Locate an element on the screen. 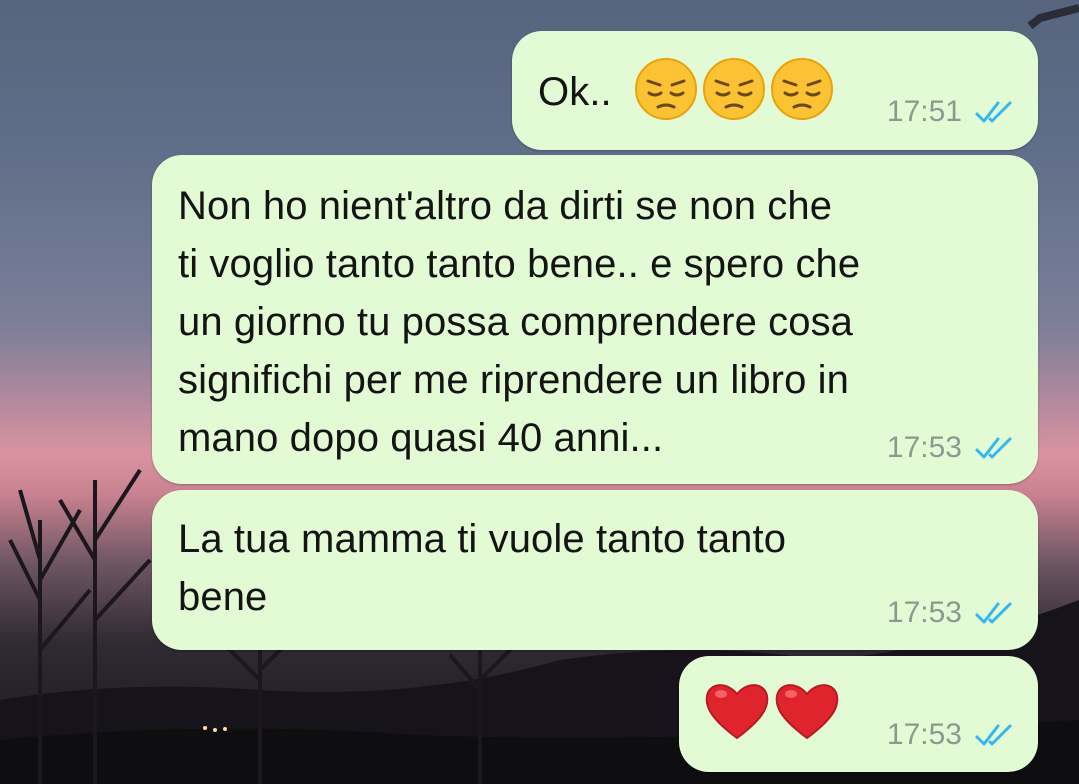 The height and width of the screenshot is (784, 1079). message-meta: 17:51 is located at coordinates (951, 112).